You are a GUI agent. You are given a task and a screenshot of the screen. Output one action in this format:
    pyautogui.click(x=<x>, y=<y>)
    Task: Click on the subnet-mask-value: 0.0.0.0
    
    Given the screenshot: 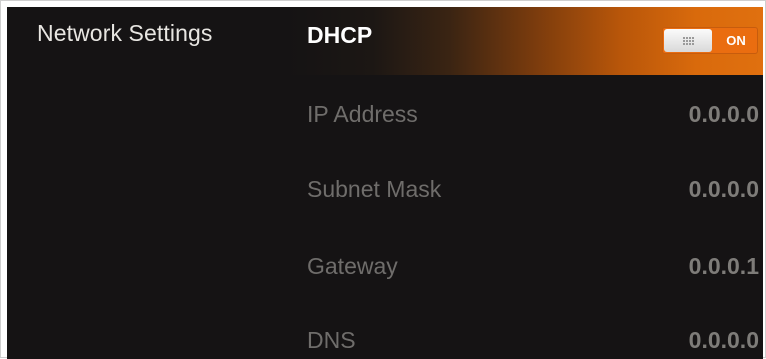 What is the action you would take?
    pyautogui.click(x=723, y=189)
    